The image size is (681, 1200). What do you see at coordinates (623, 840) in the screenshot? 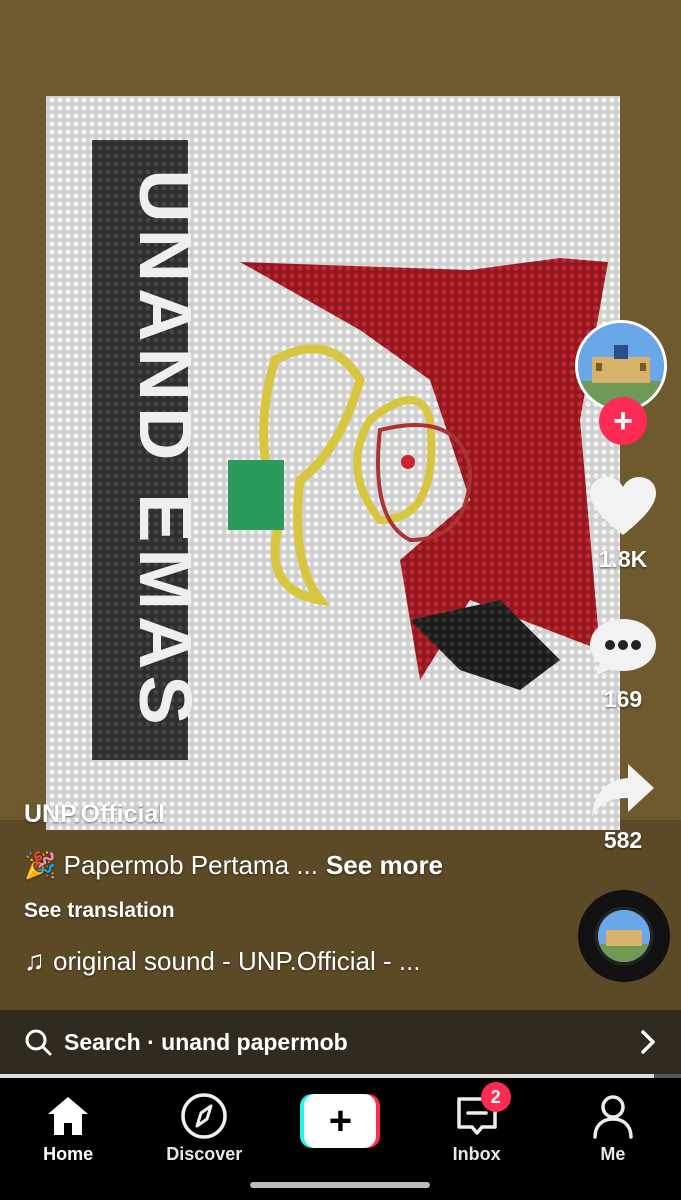
I see `share-count: 582` at bounding box center [623, 840].